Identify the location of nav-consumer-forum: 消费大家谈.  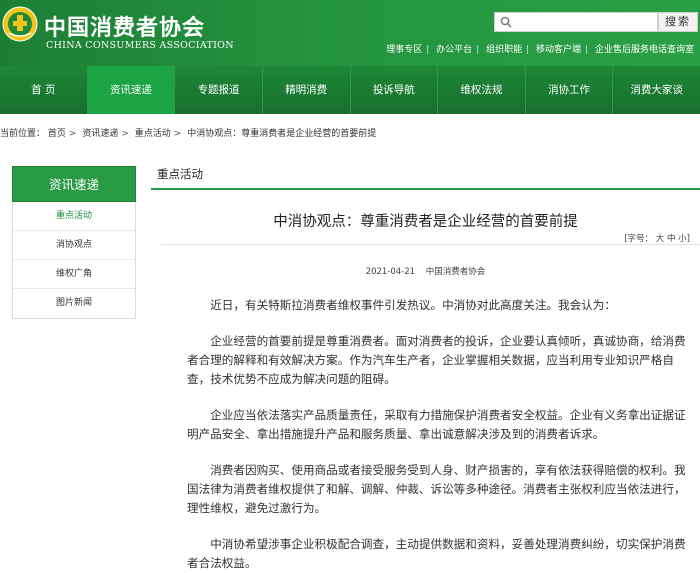
(656, 90).